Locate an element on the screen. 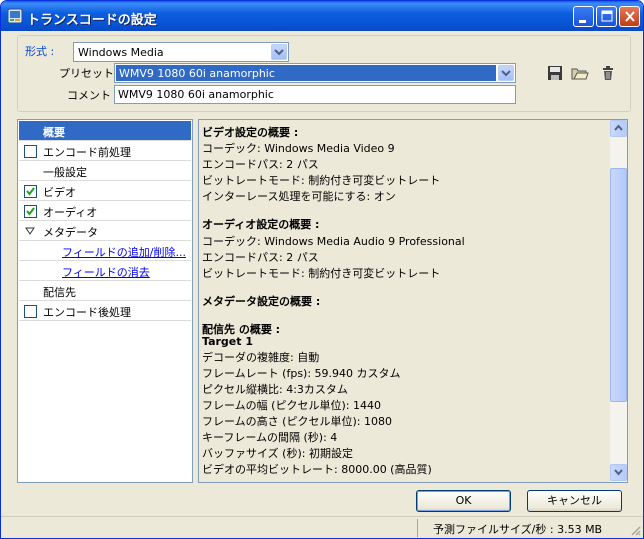  nav-item-label: 一般設定 is located at coordinates (65, 172).